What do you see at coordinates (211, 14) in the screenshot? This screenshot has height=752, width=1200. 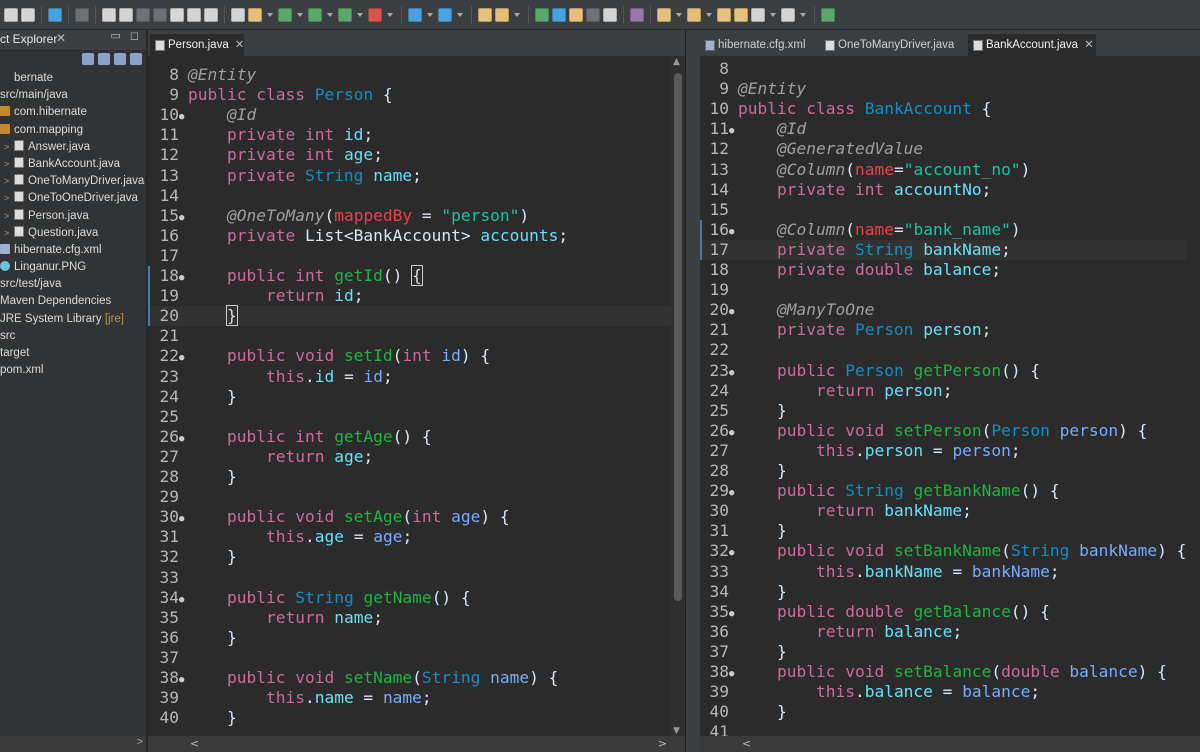 I see `step-return-icon` at bounding box center [211, 14].